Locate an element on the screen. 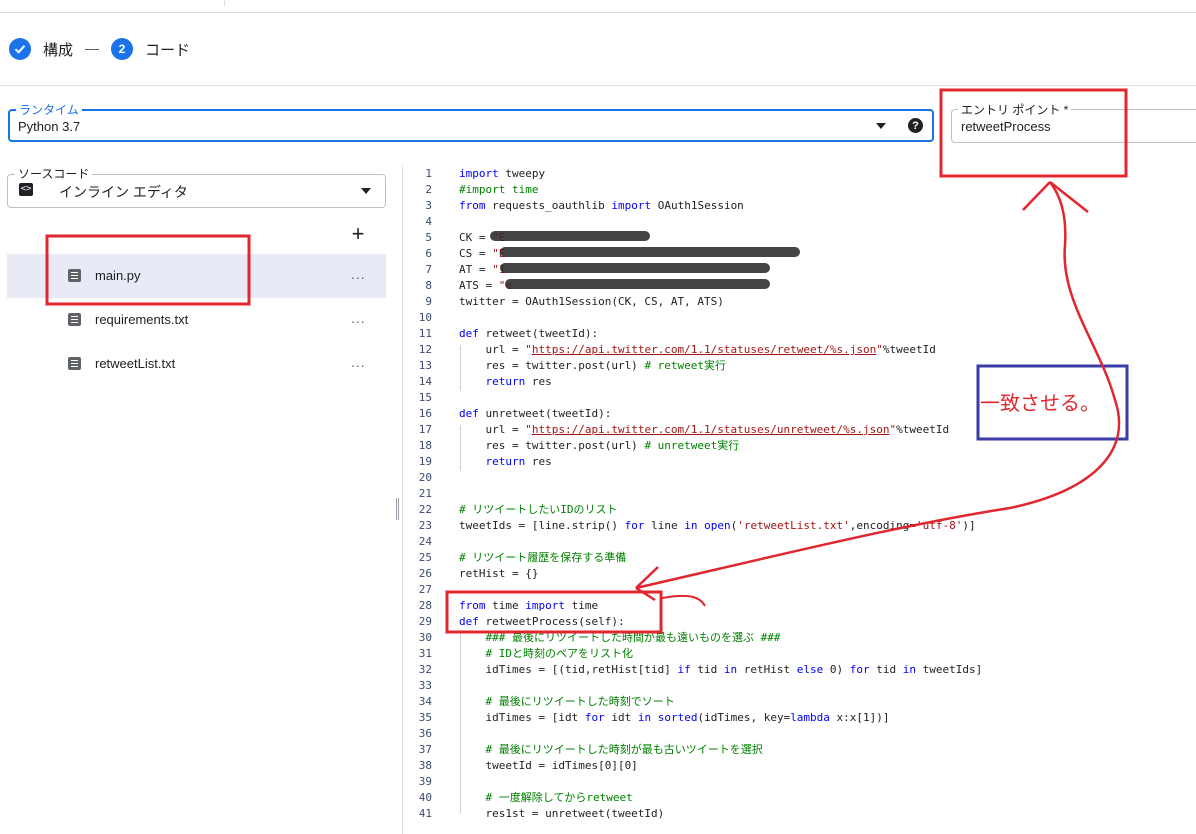 Image resolution: width=1196 pixels, height=834 pixels. stepper: 構成 2 コード is located at coordinates (99, 49).